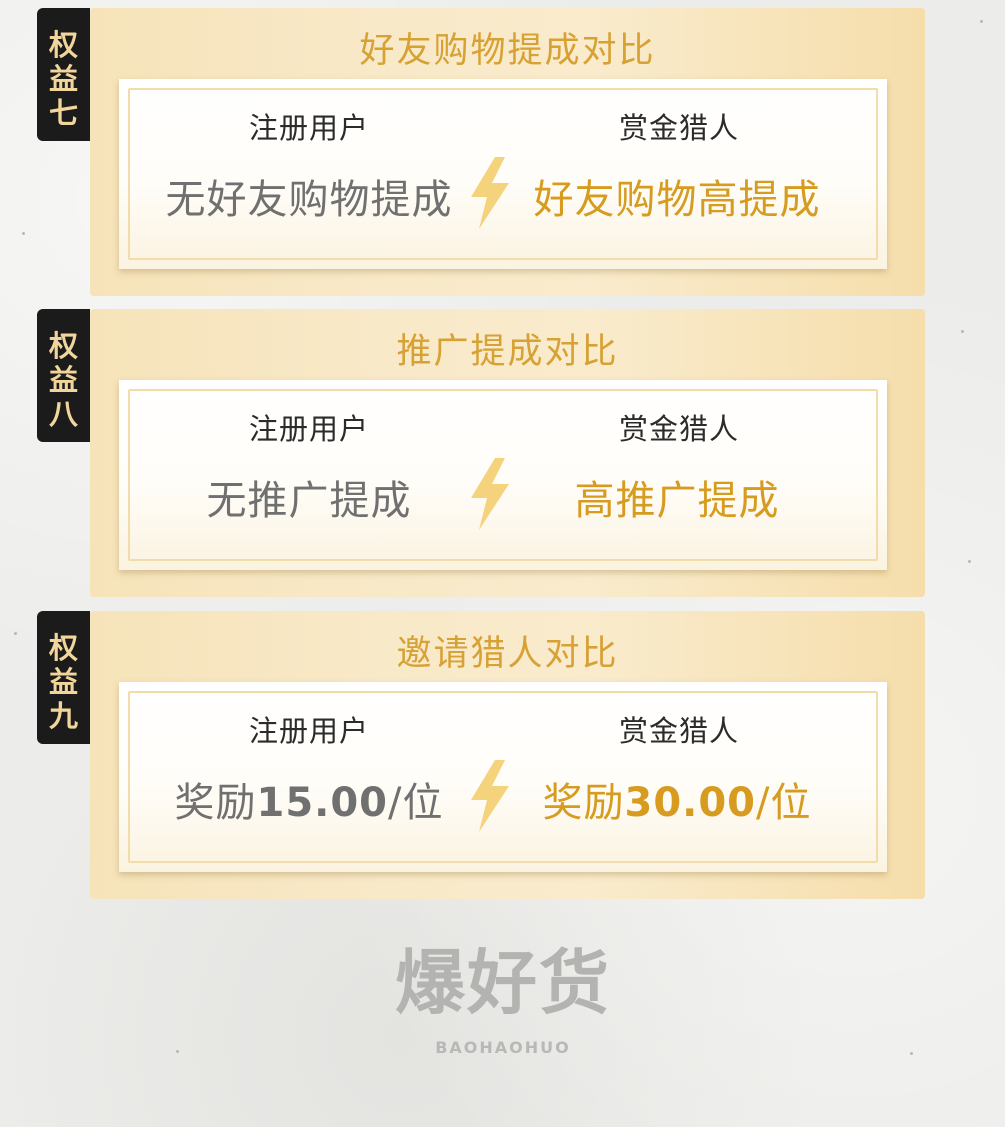 Image resolution: width=1005 pixels, height=1127 pixels. I want to click on benefit-tag-7: 权 益 七, so click(63, 74).